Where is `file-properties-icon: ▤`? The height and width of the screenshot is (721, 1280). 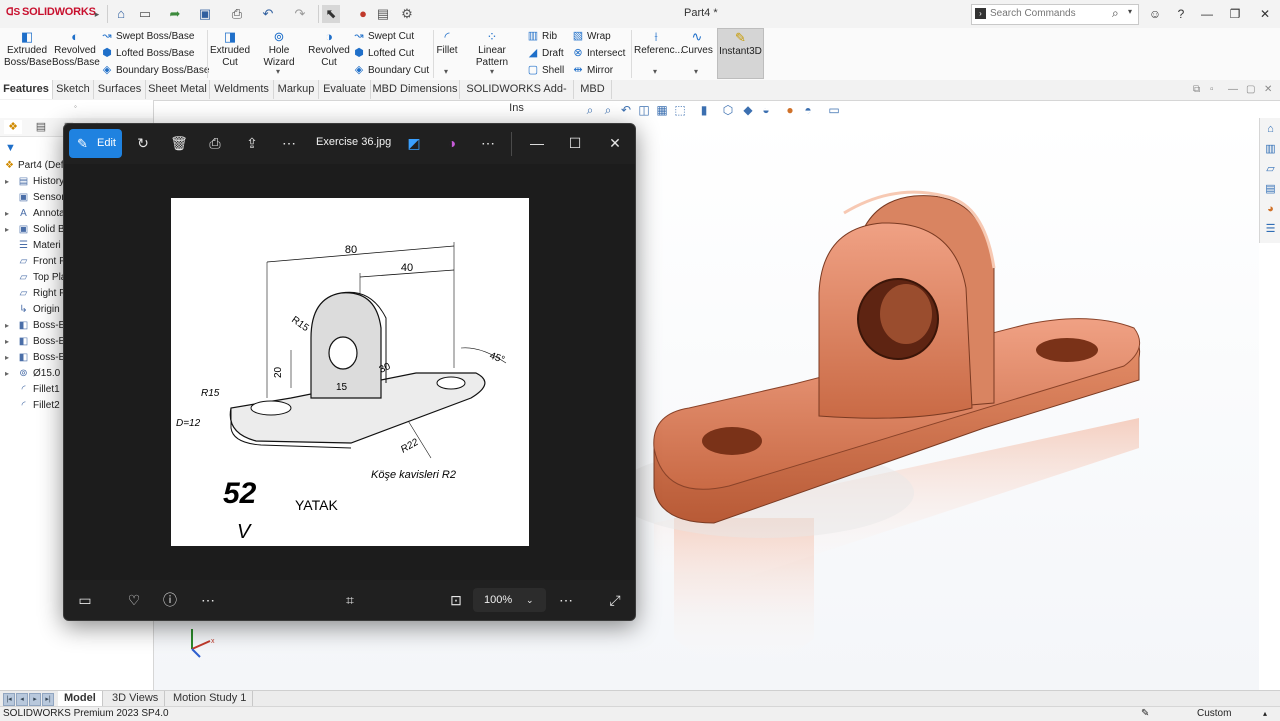 file-properties-icon: ▤ is located at coordinates (383, 14).